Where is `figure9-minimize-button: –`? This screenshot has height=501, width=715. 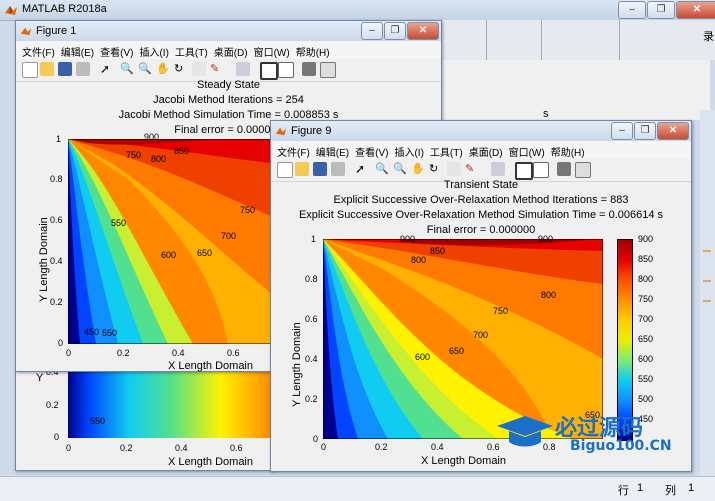 figure9-minimize-button: – is located at coordinates (622, 131).